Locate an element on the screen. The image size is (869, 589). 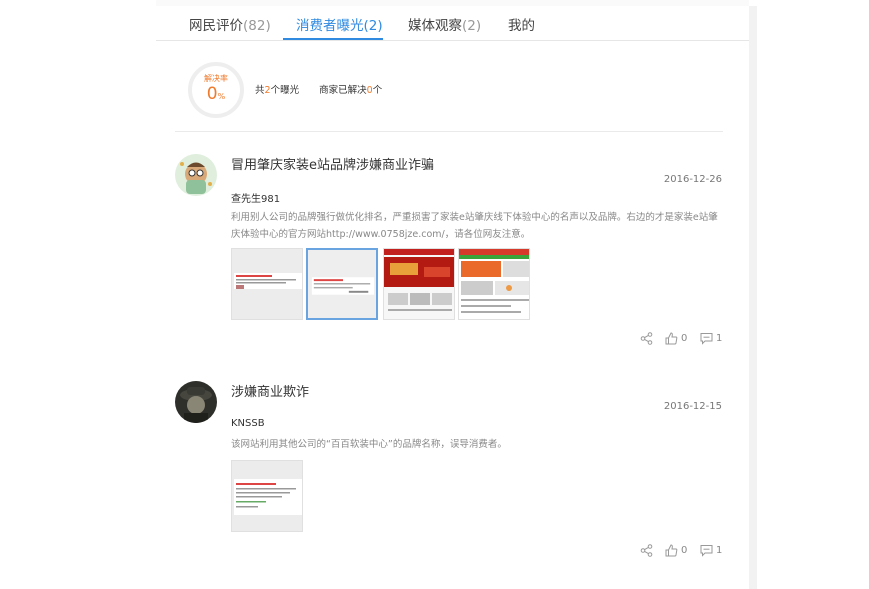
post-date: 2016-12-26 is located at coordinates (692, 179).